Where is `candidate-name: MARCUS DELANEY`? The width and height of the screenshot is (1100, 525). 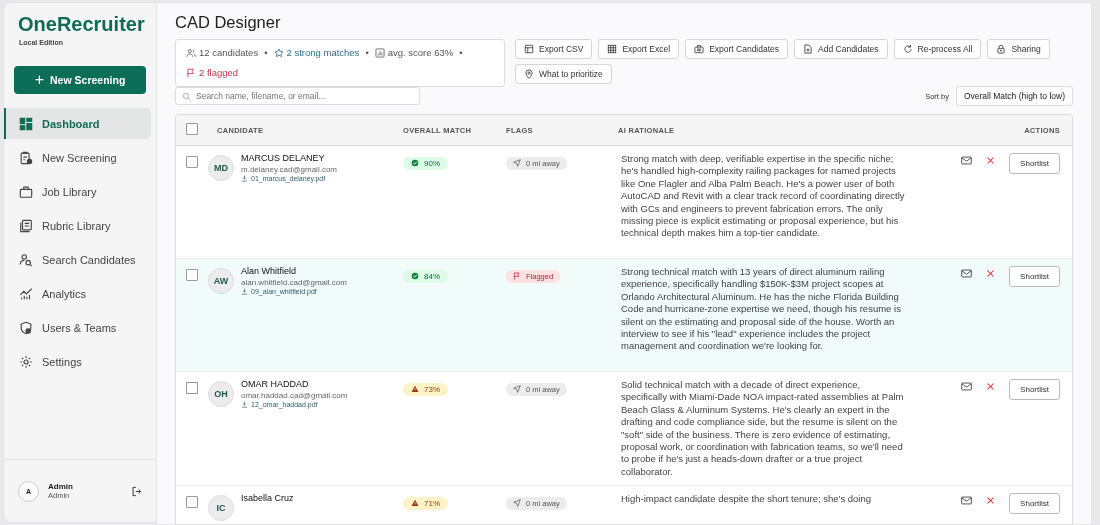 candidate-name: MARCUS DELANEY is located at coordinates (283, 158).